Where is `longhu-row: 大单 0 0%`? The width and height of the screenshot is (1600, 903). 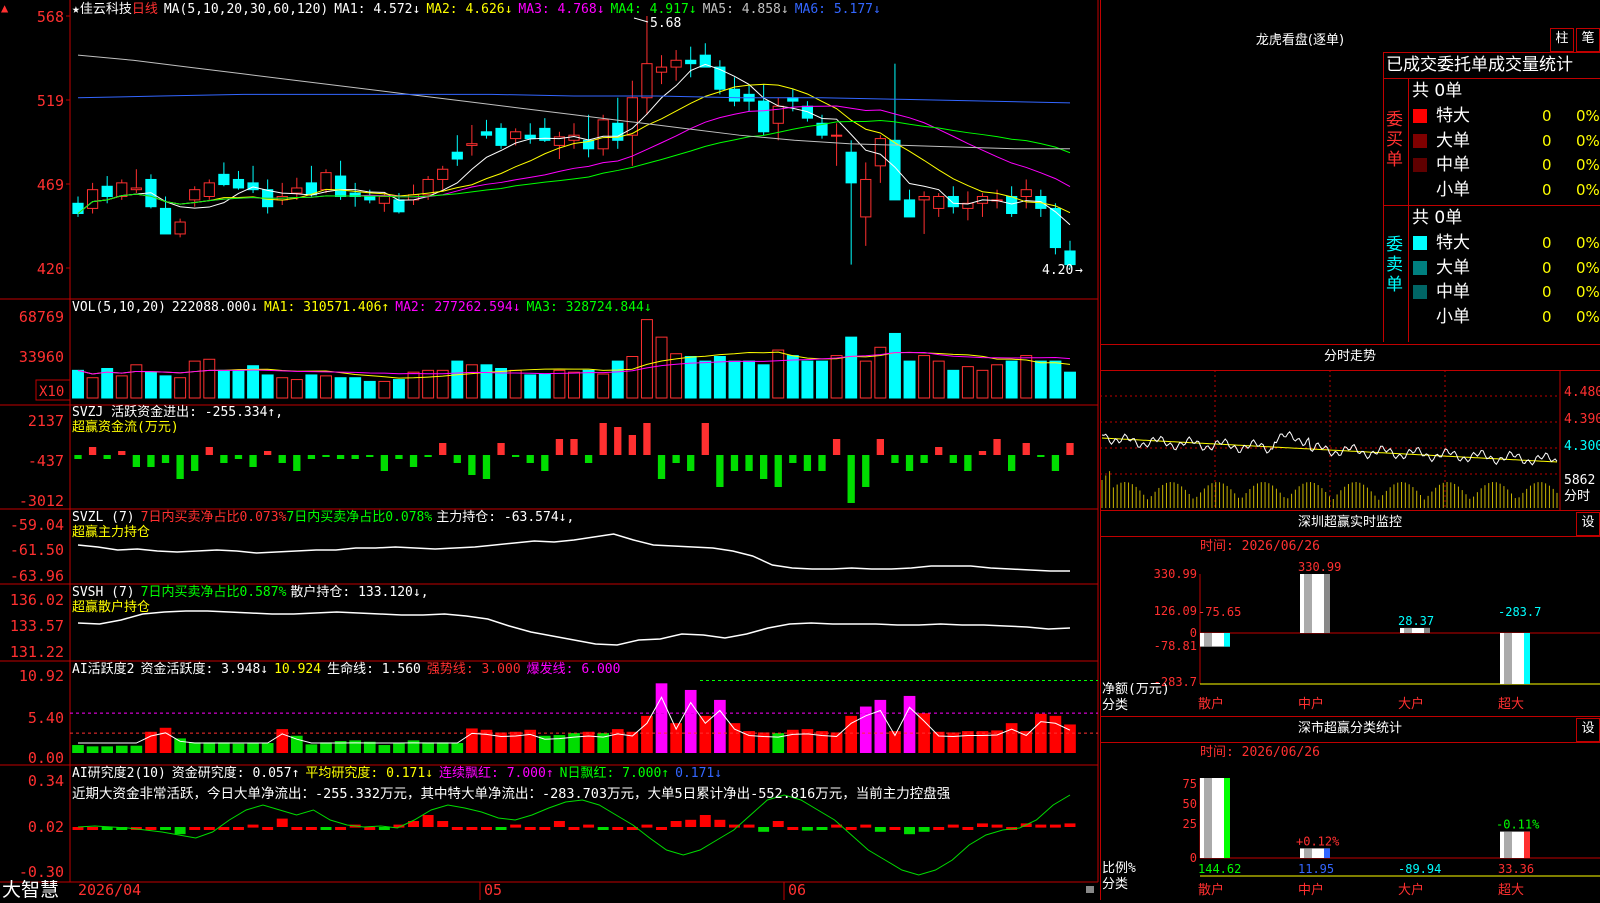 longhu-row: 大单 0 0% is located at coordinates (1505, 268).